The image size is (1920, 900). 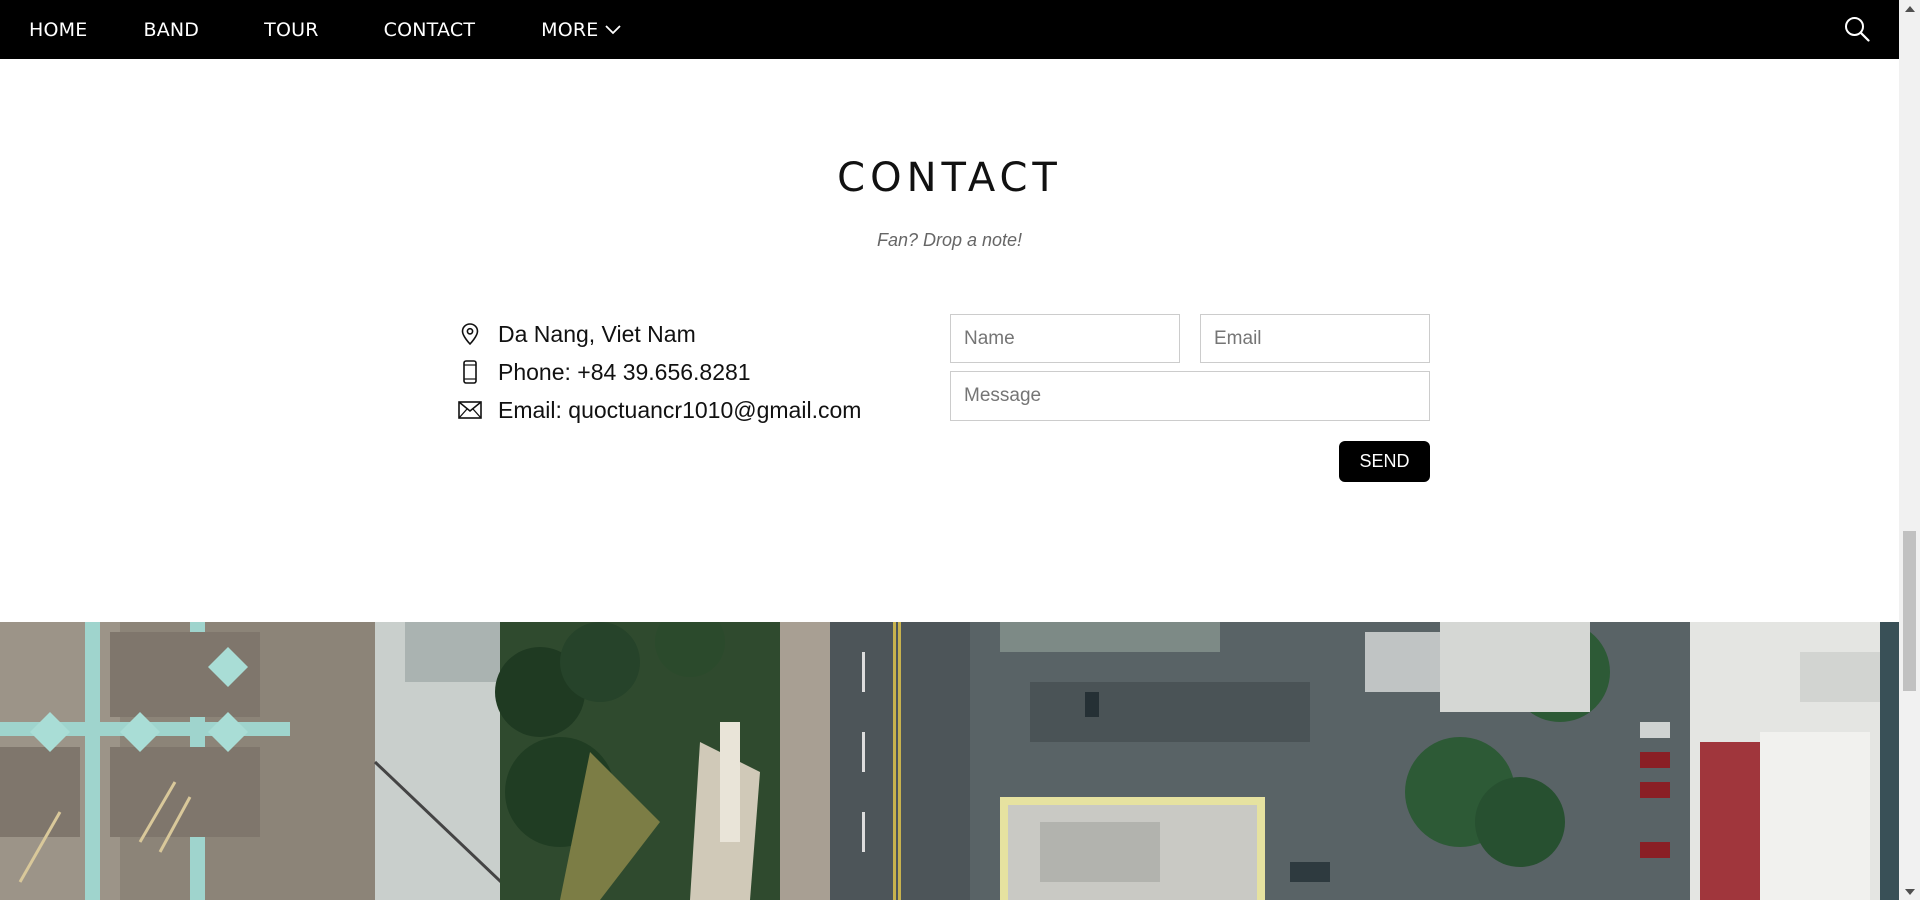 I want to click on section-title: CONTACT, so click(x=949, y=178).